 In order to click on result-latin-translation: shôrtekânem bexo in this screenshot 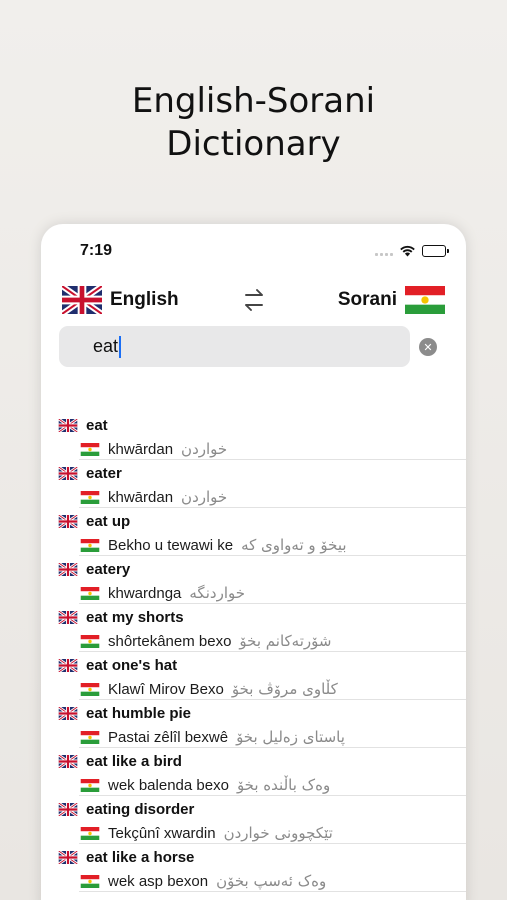, I will do `click(170, 641)`.